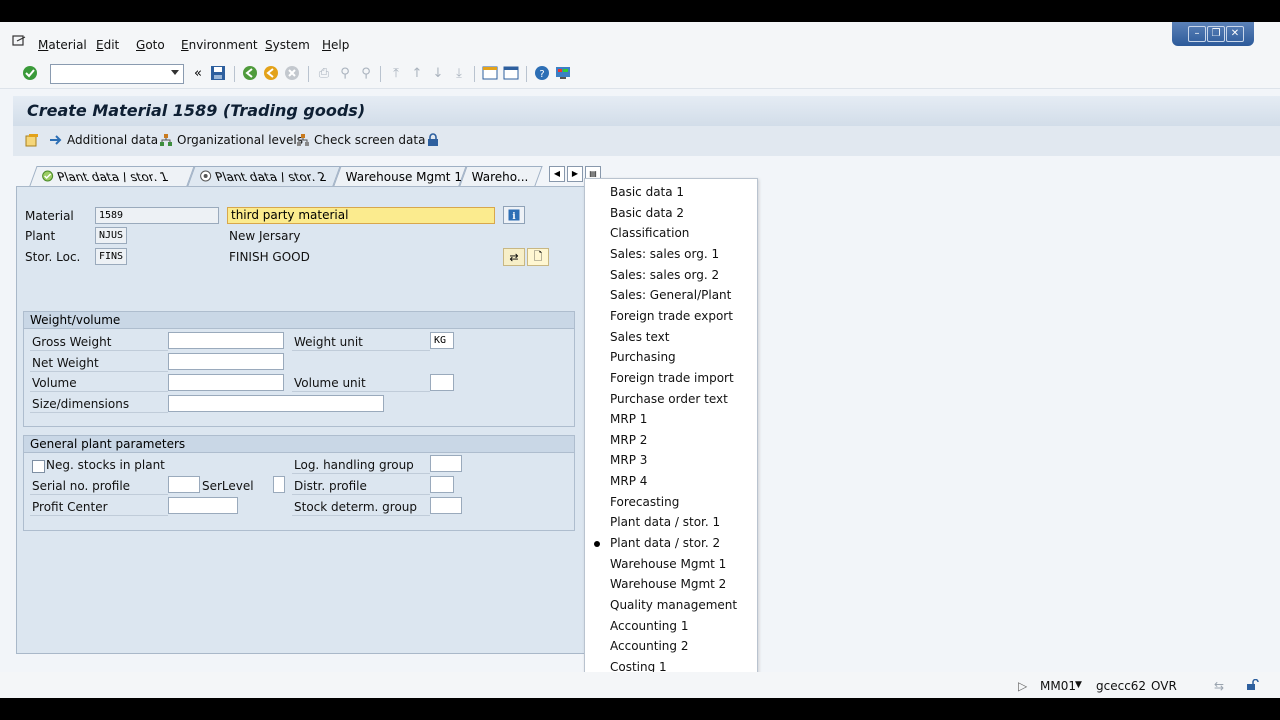  I want to click on tab-menu-item: Warehouse Mgmt 2, so click(668, 584).